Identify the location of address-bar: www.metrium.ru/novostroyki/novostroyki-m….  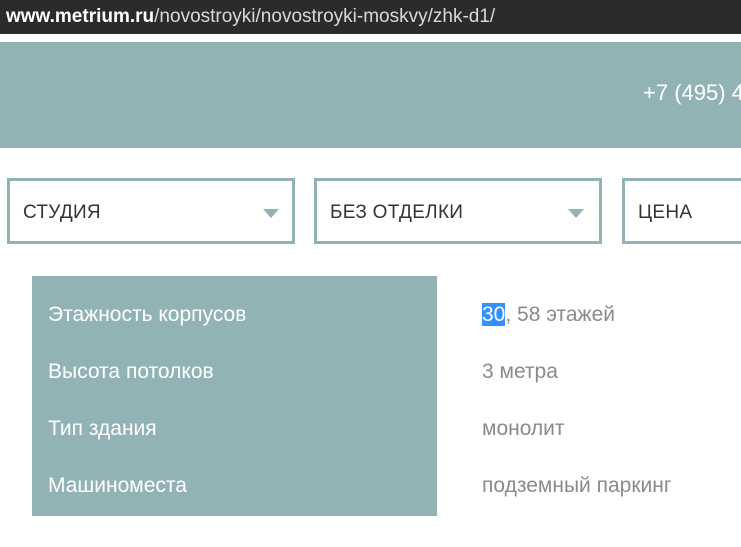
(370, 17).